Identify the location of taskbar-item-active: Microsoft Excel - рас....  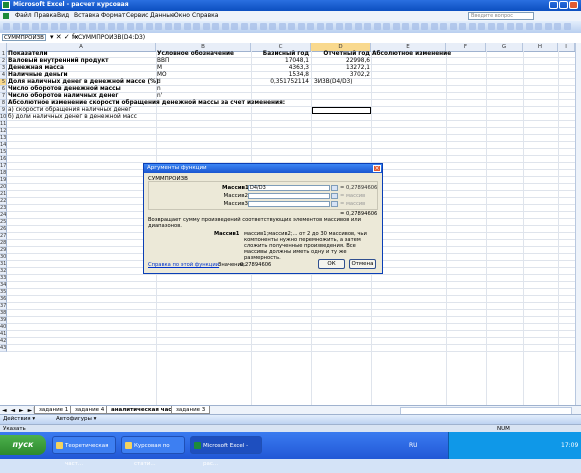
(226, 451).